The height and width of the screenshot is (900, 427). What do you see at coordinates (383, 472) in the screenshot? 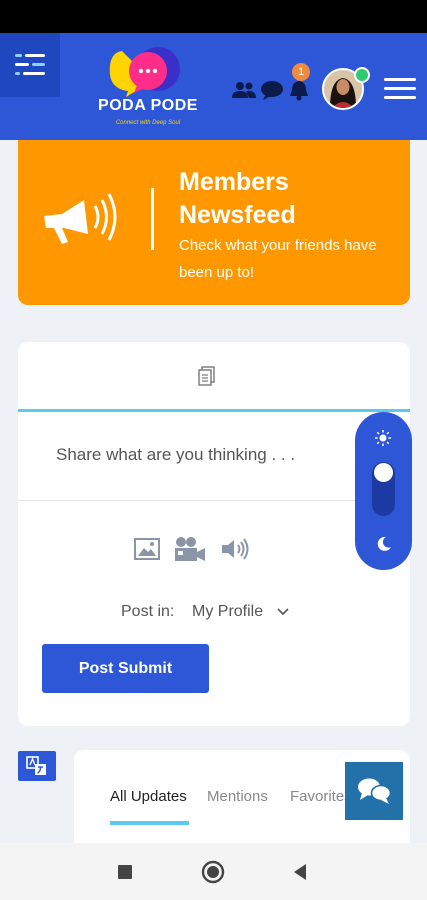
I see `theme-switch-knob` at bounding box center [383, 472].